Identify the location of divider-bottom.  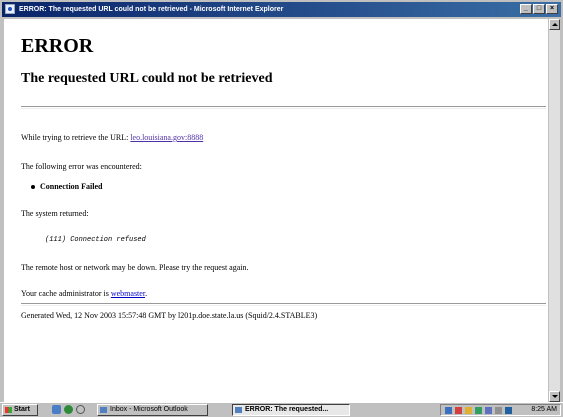
(283, 304).